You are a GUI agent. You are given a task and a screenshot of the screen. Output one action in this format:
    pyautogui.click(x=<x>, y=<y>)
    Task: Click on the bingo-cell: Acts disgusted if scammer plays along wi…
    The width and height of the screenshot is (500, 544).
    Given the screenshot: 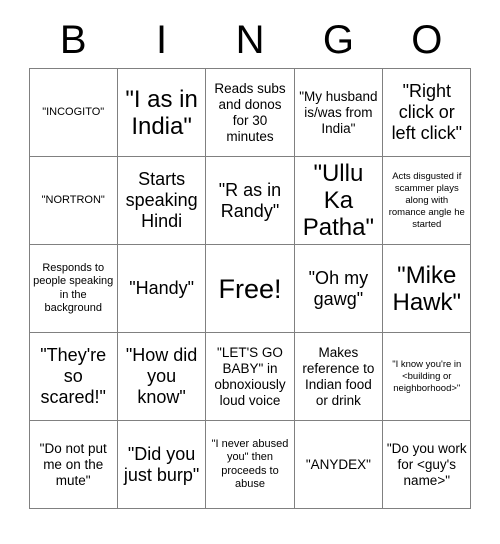 What is the action you would take?
    pyautogui.click(x=427, y=200)
    